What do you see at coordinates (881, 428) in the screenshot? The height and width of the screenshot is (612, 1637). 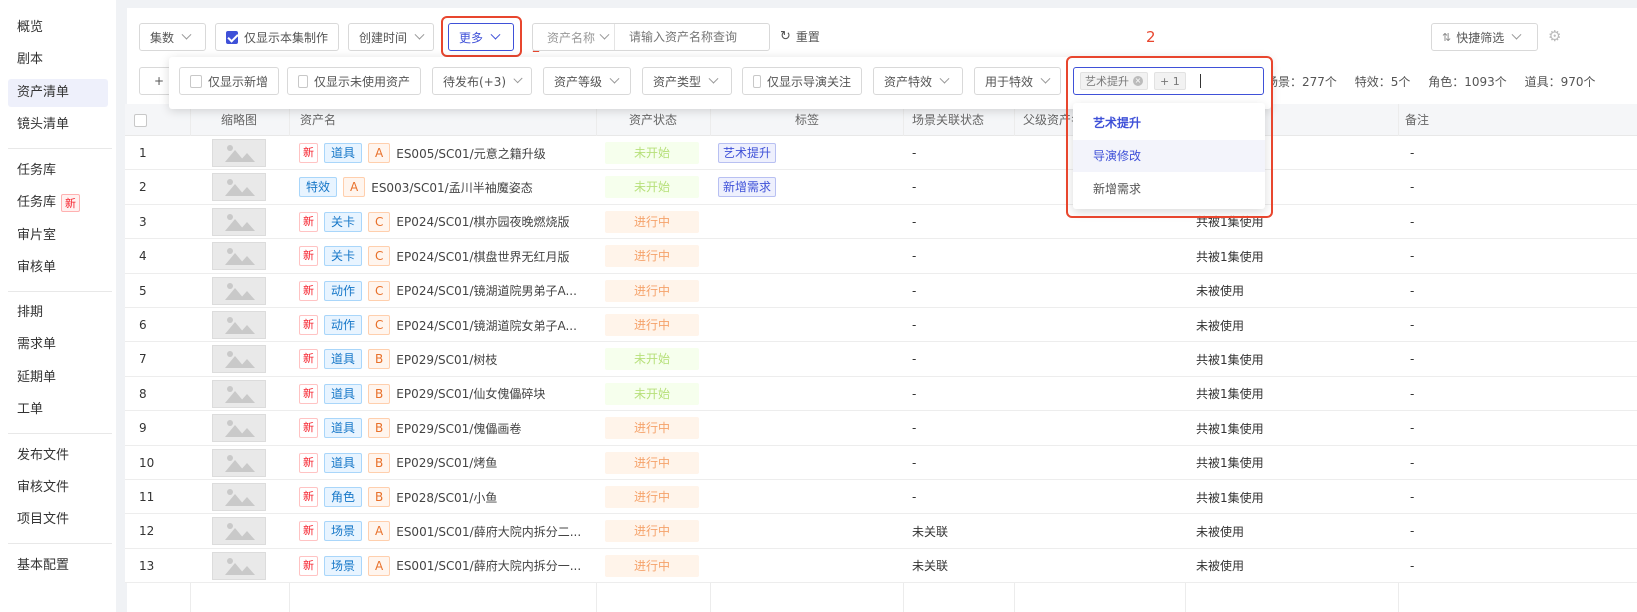 I see `table-row: 9 新道具 B EP029/SC01/傀儡画卷 进行中 - 共被1集使用 -` at bounding box center [881, 428].